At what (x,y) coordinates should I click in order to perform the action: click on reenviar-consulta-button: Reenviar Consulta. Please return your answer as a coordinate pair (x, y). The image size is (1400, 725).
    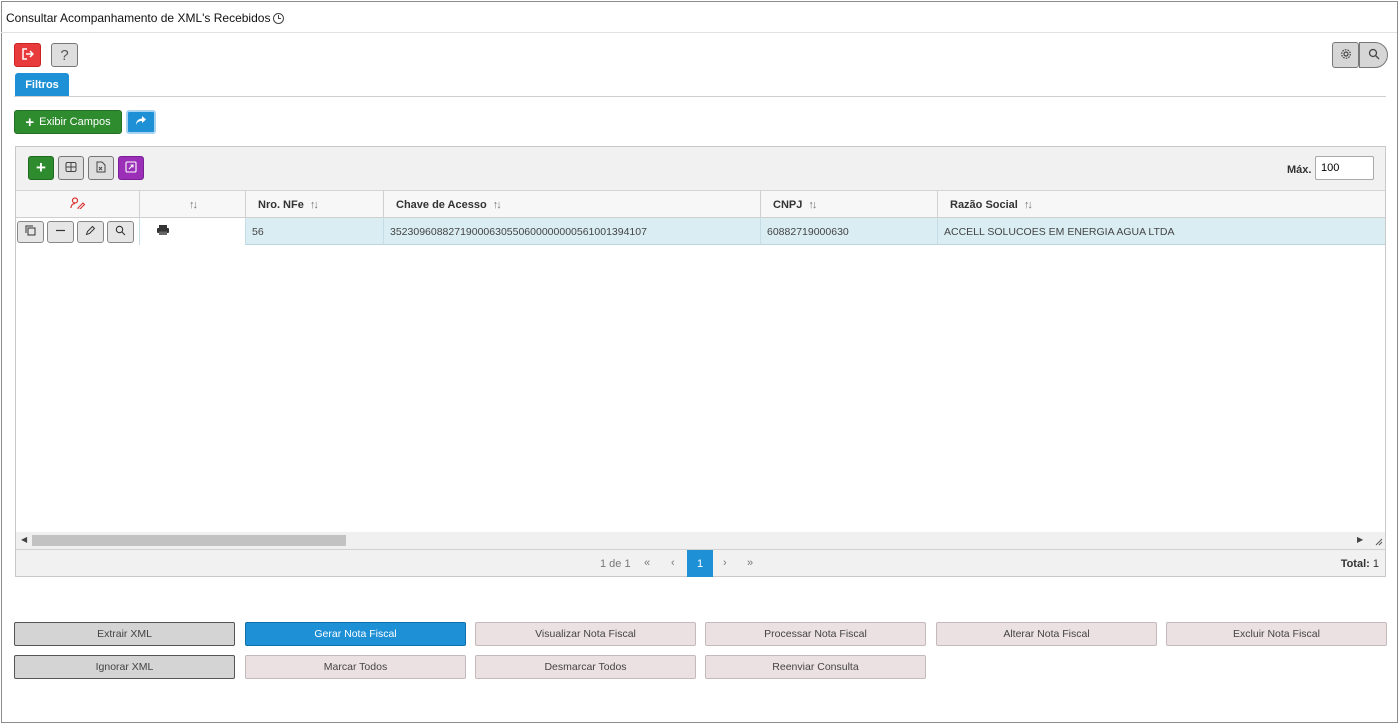
    Looking at the image, I should click on (815, 667).